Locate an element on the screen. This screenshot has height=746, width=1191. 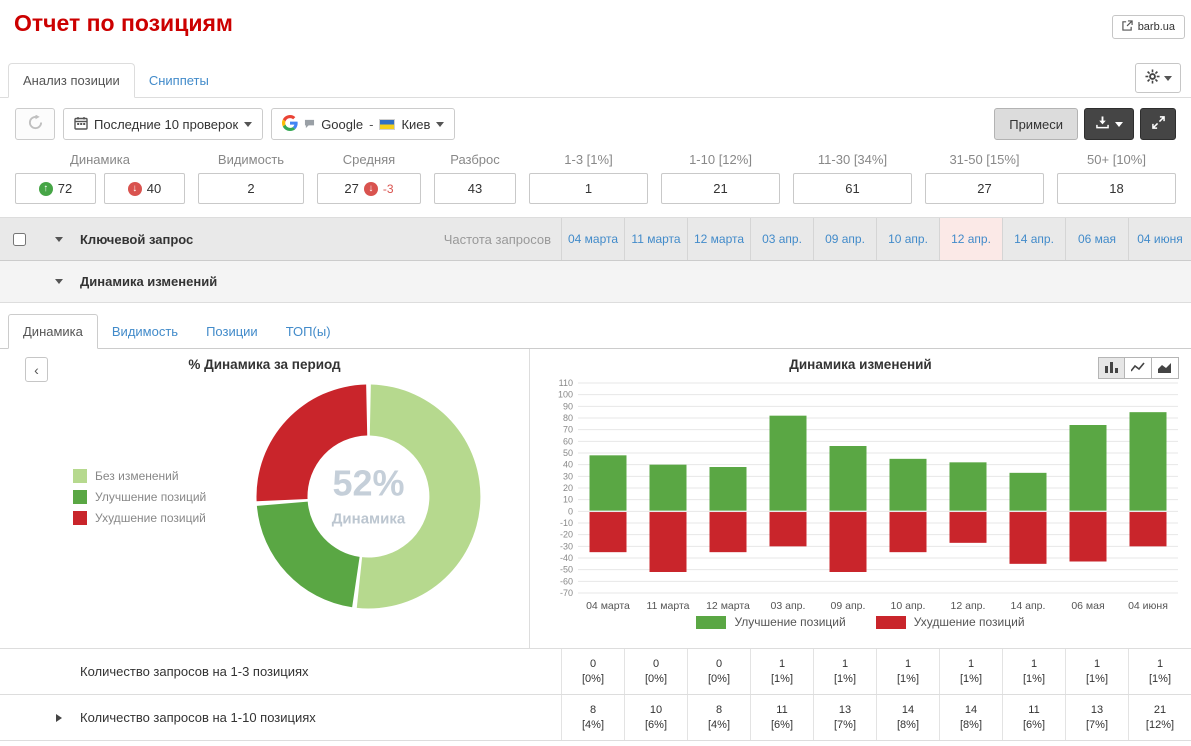
chart-type-bar-button is located at coordinates (1111, 368).